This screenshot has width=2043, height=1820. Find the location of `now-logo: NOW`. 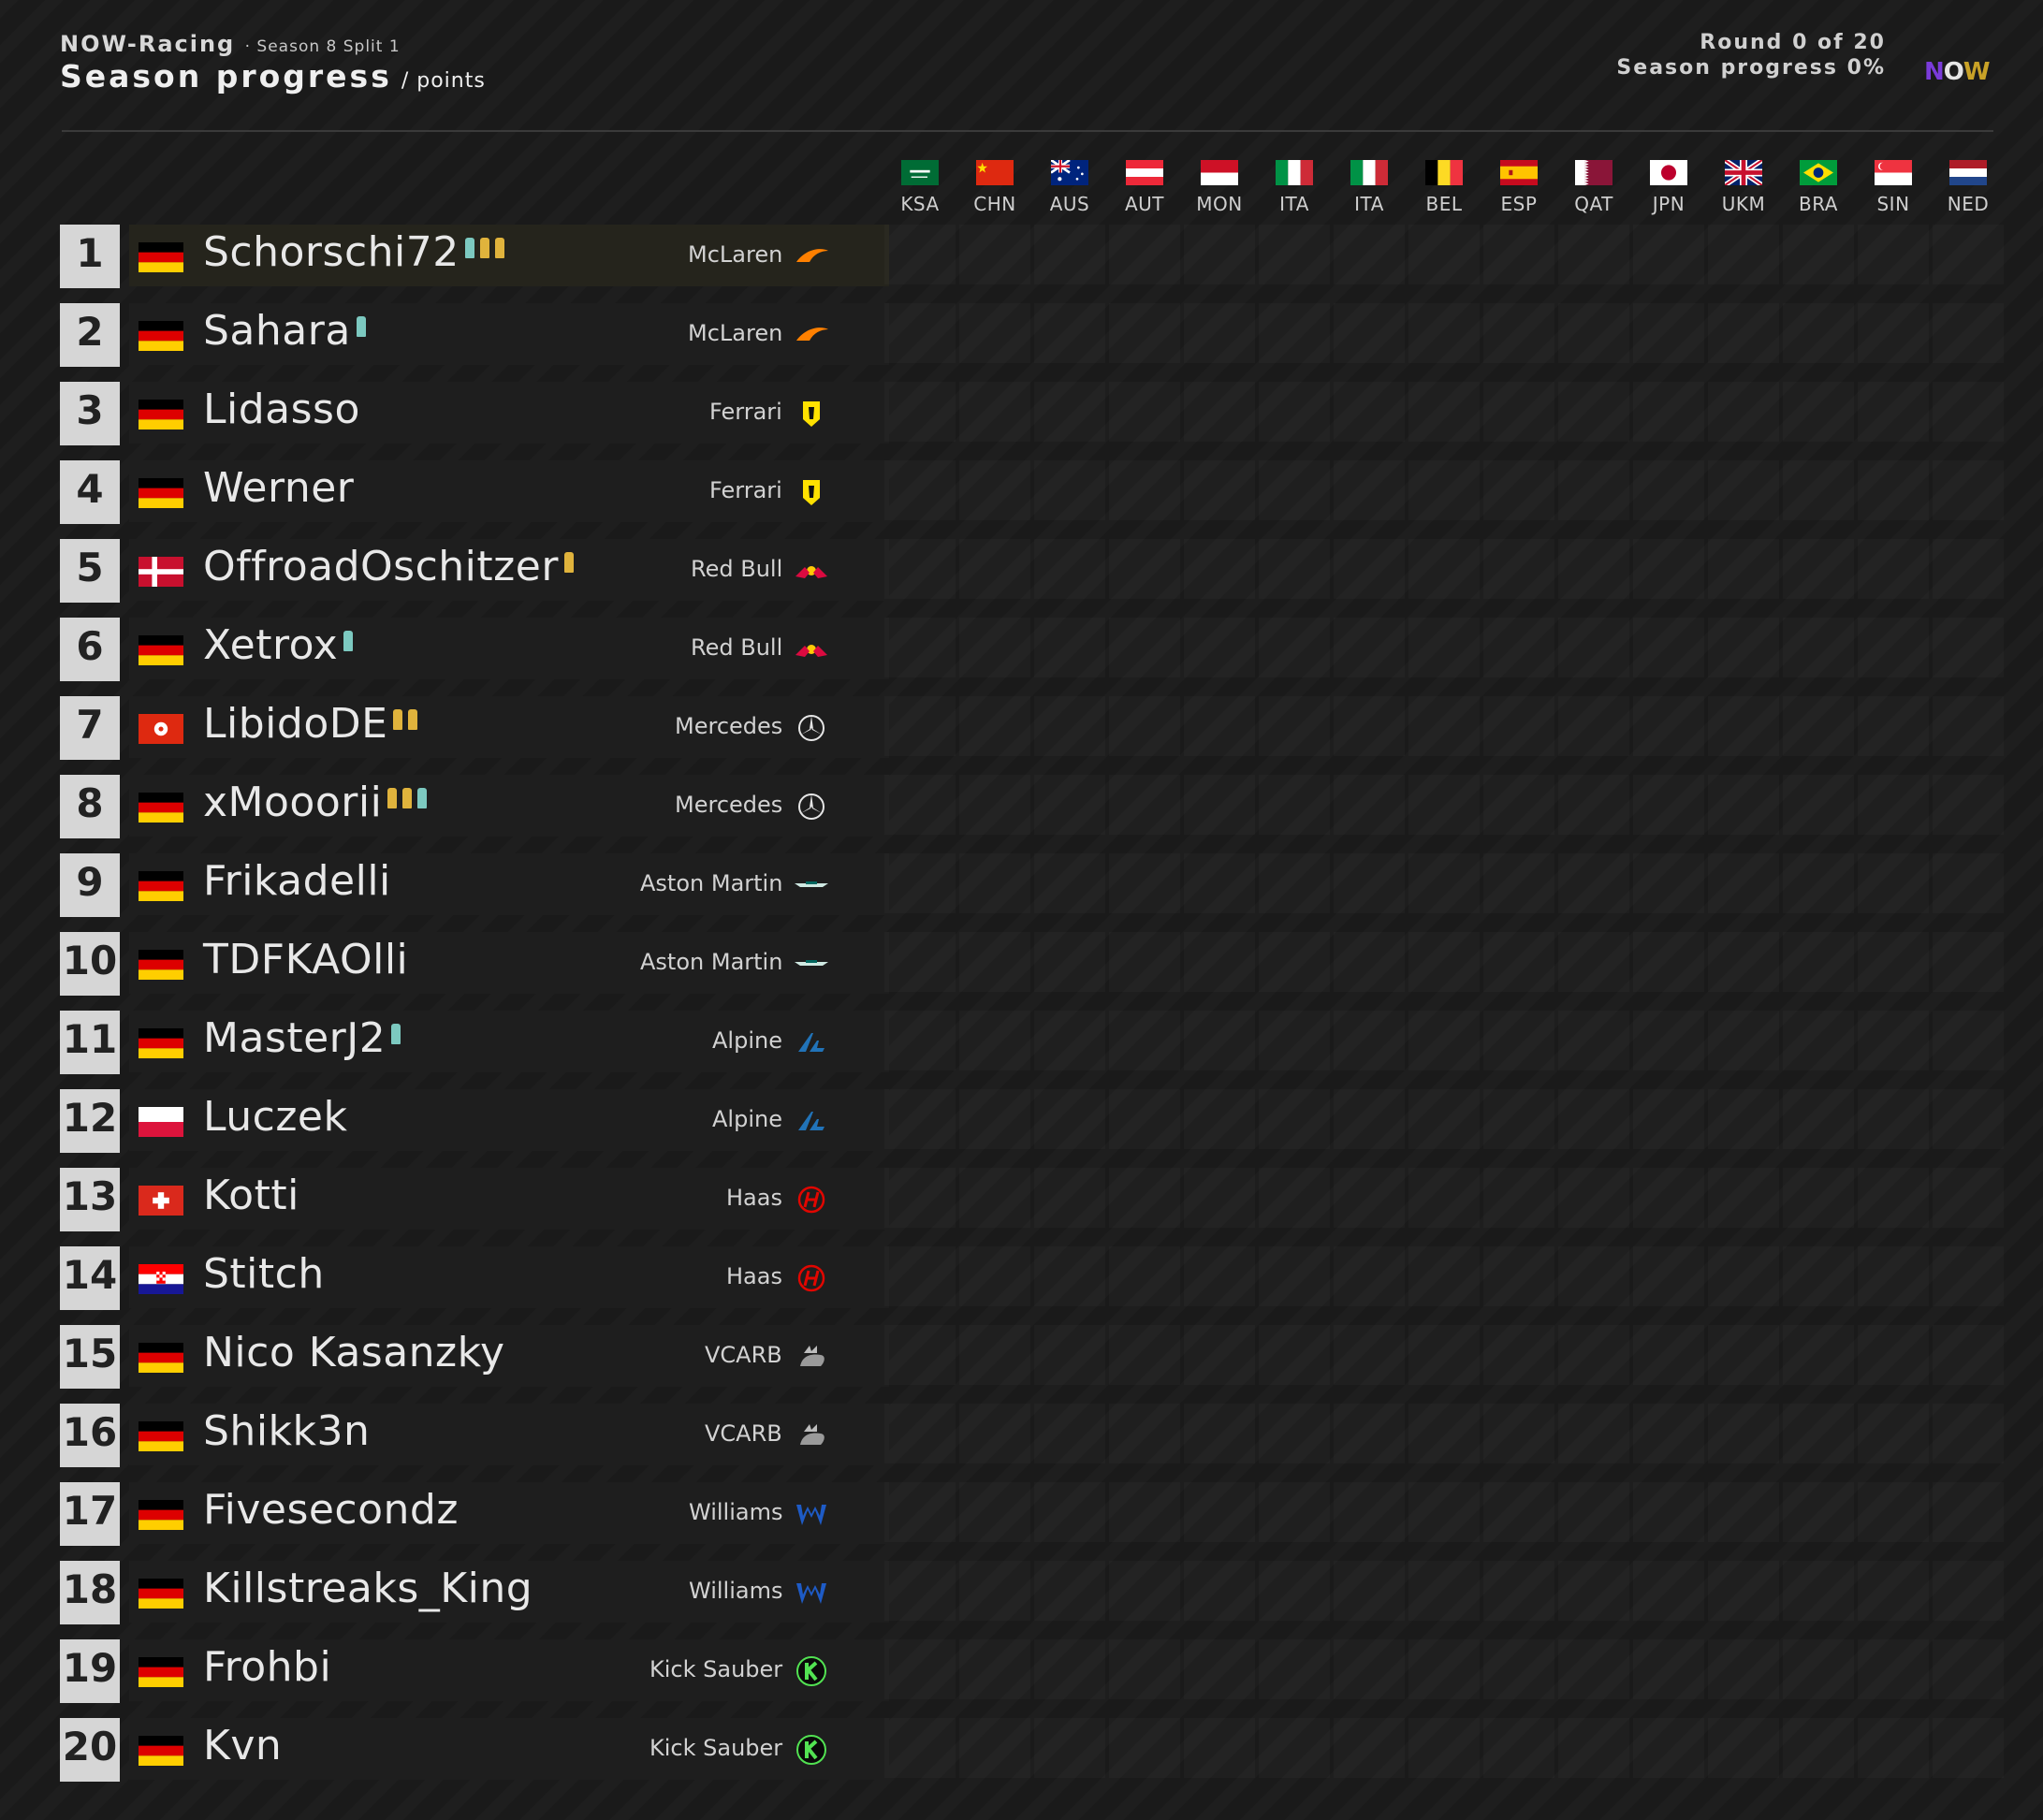

now-logo: NOW is located at coordinates (1957, 72).